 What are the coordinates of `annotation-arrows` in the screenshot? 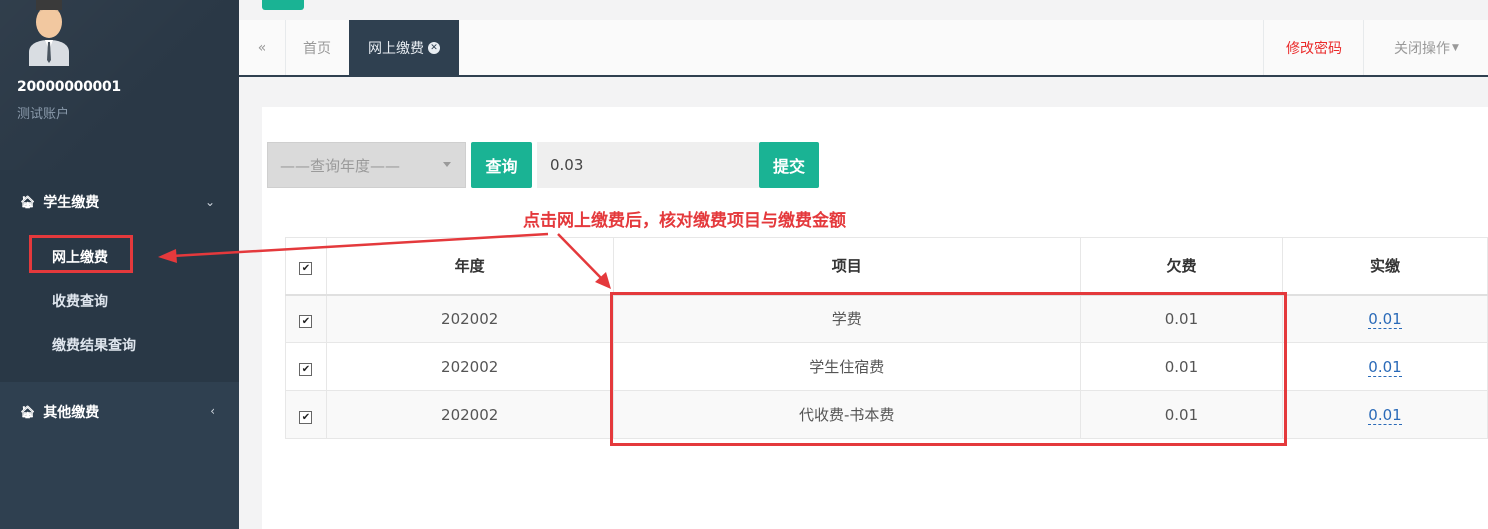 It's located at (384, 260).